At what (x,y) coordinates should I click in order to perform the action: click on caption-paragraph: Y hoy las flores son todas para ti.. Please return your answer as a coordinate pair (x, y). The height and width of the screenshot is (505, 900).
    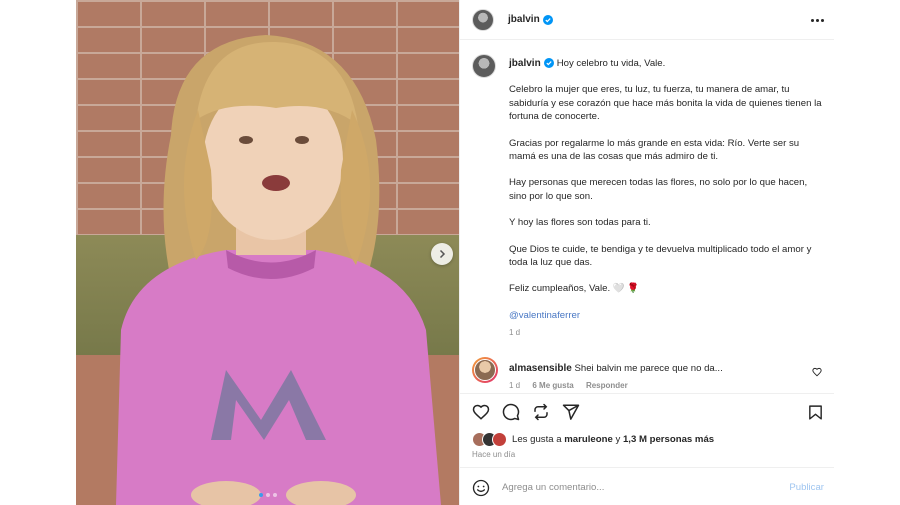
    Looking at the image, I should click on (580, 223).